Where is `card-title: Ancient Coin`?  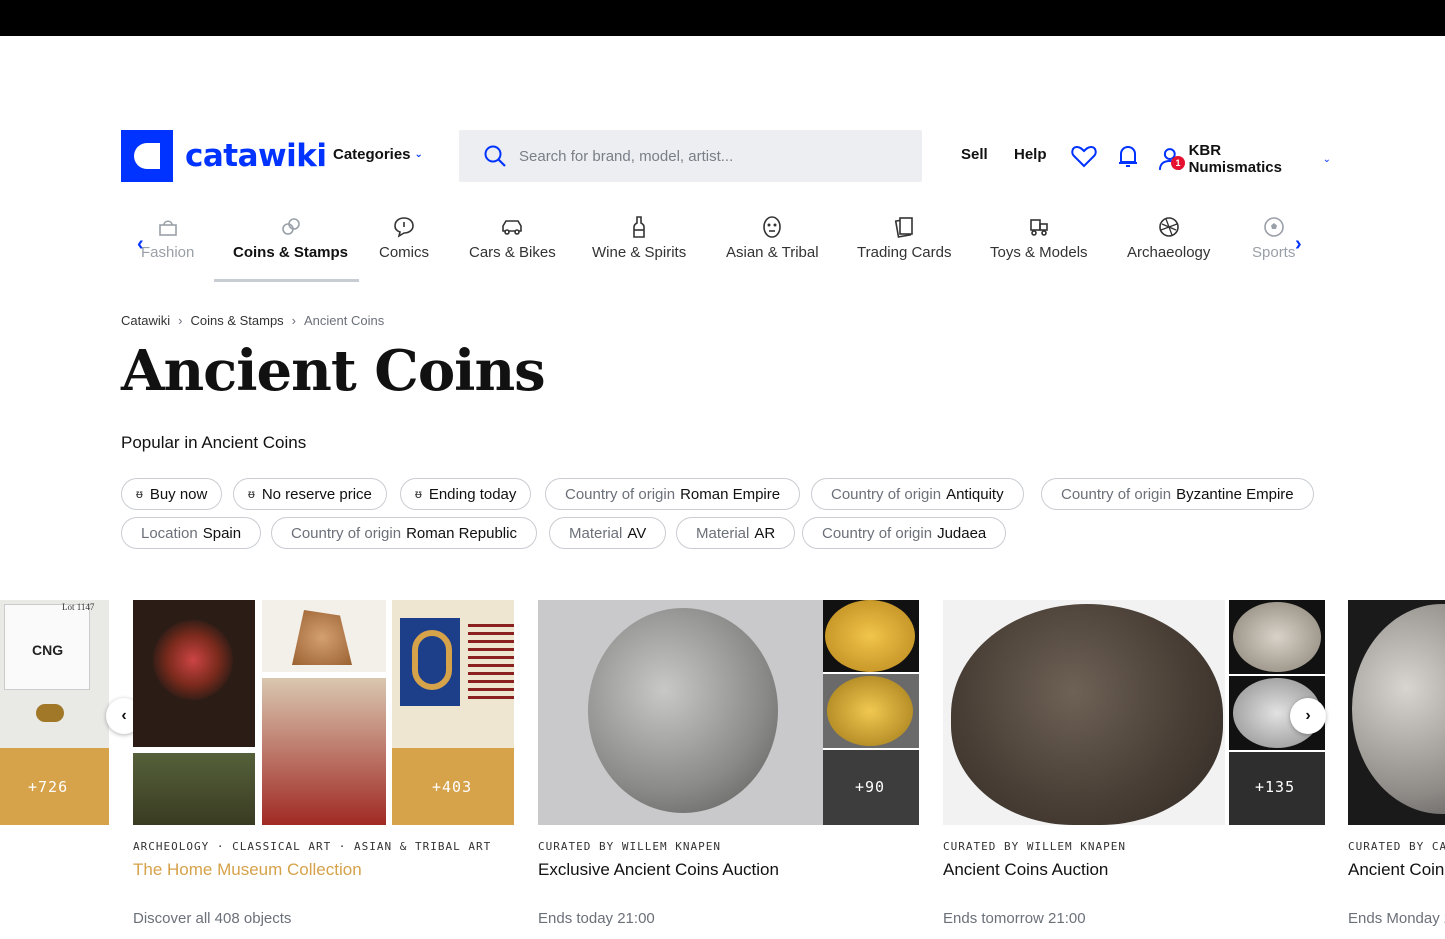 card-title: Ancient Coin is located at coordinates (1396, 870).